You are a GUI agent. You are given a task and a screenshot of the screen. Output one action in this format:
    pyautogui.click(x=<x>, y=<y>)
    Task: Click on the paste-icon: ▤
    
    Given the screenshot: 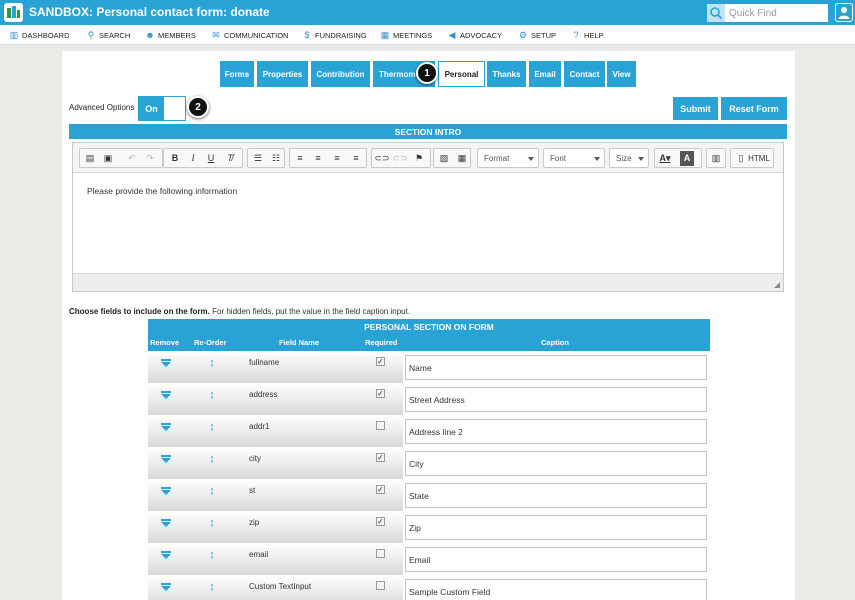 What is the action you would take?
    pyautogui.click(x=90, y=158)
    